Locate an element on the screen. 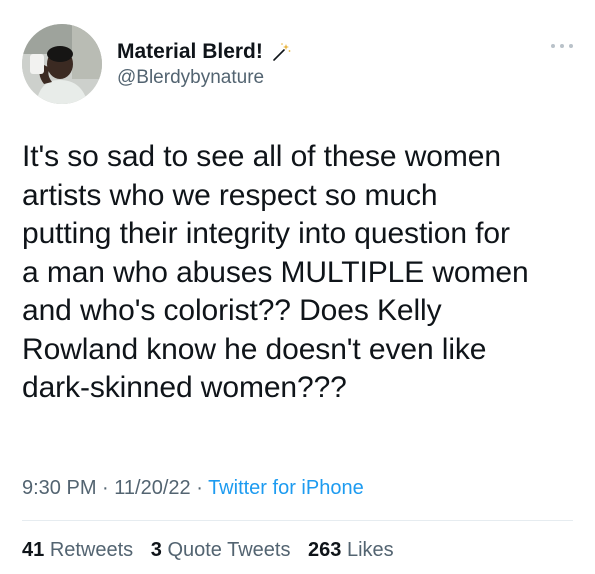  likes-stat: 263 Likes is located at coordinates (351, 550).